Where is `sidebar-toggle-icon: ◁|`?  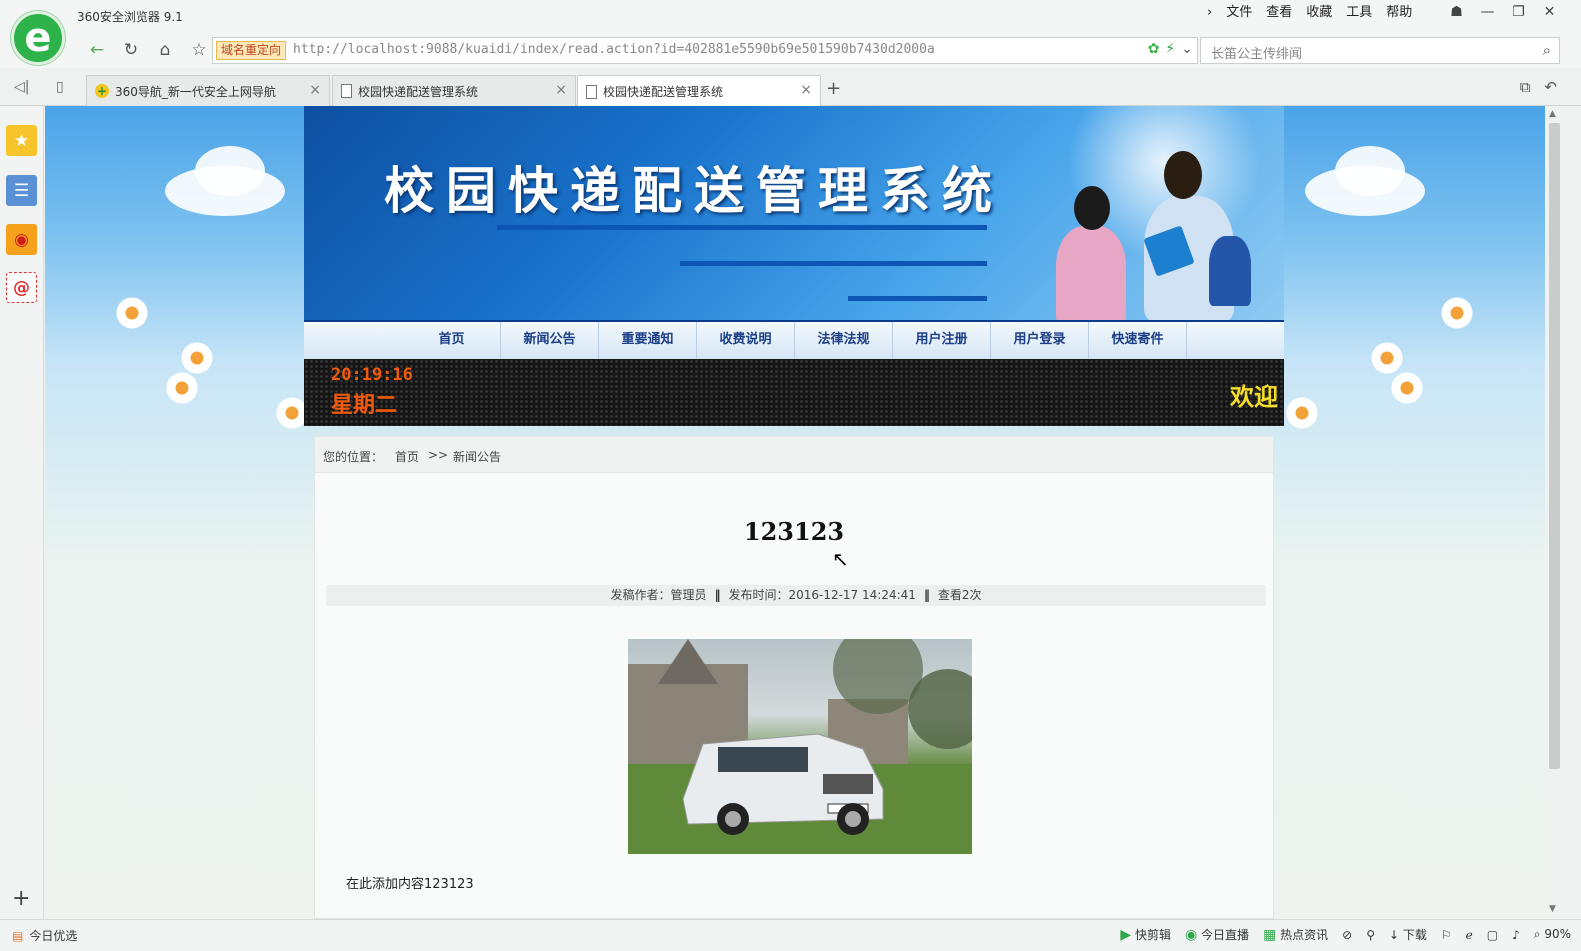 sidebar-toggle-icon: ◁| is located at coordinates (21, 87).